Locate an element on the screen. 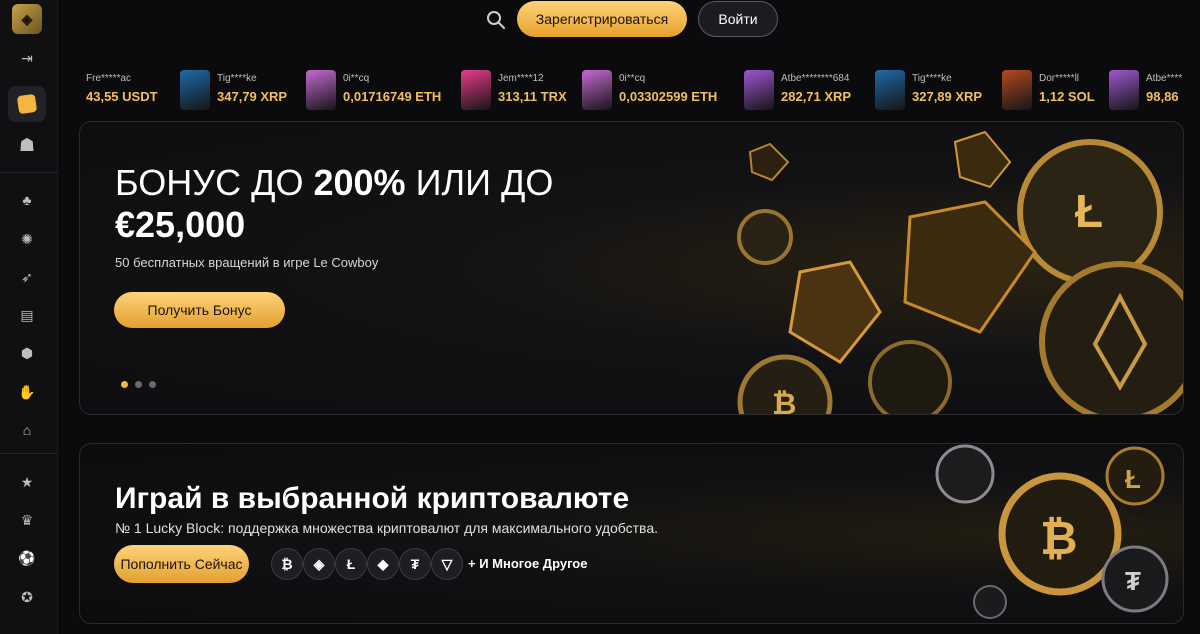 The height and width of the screenshot is (634, 1200). ticker-amount: 1,12 SOL is located at coordinates (1067, 96).